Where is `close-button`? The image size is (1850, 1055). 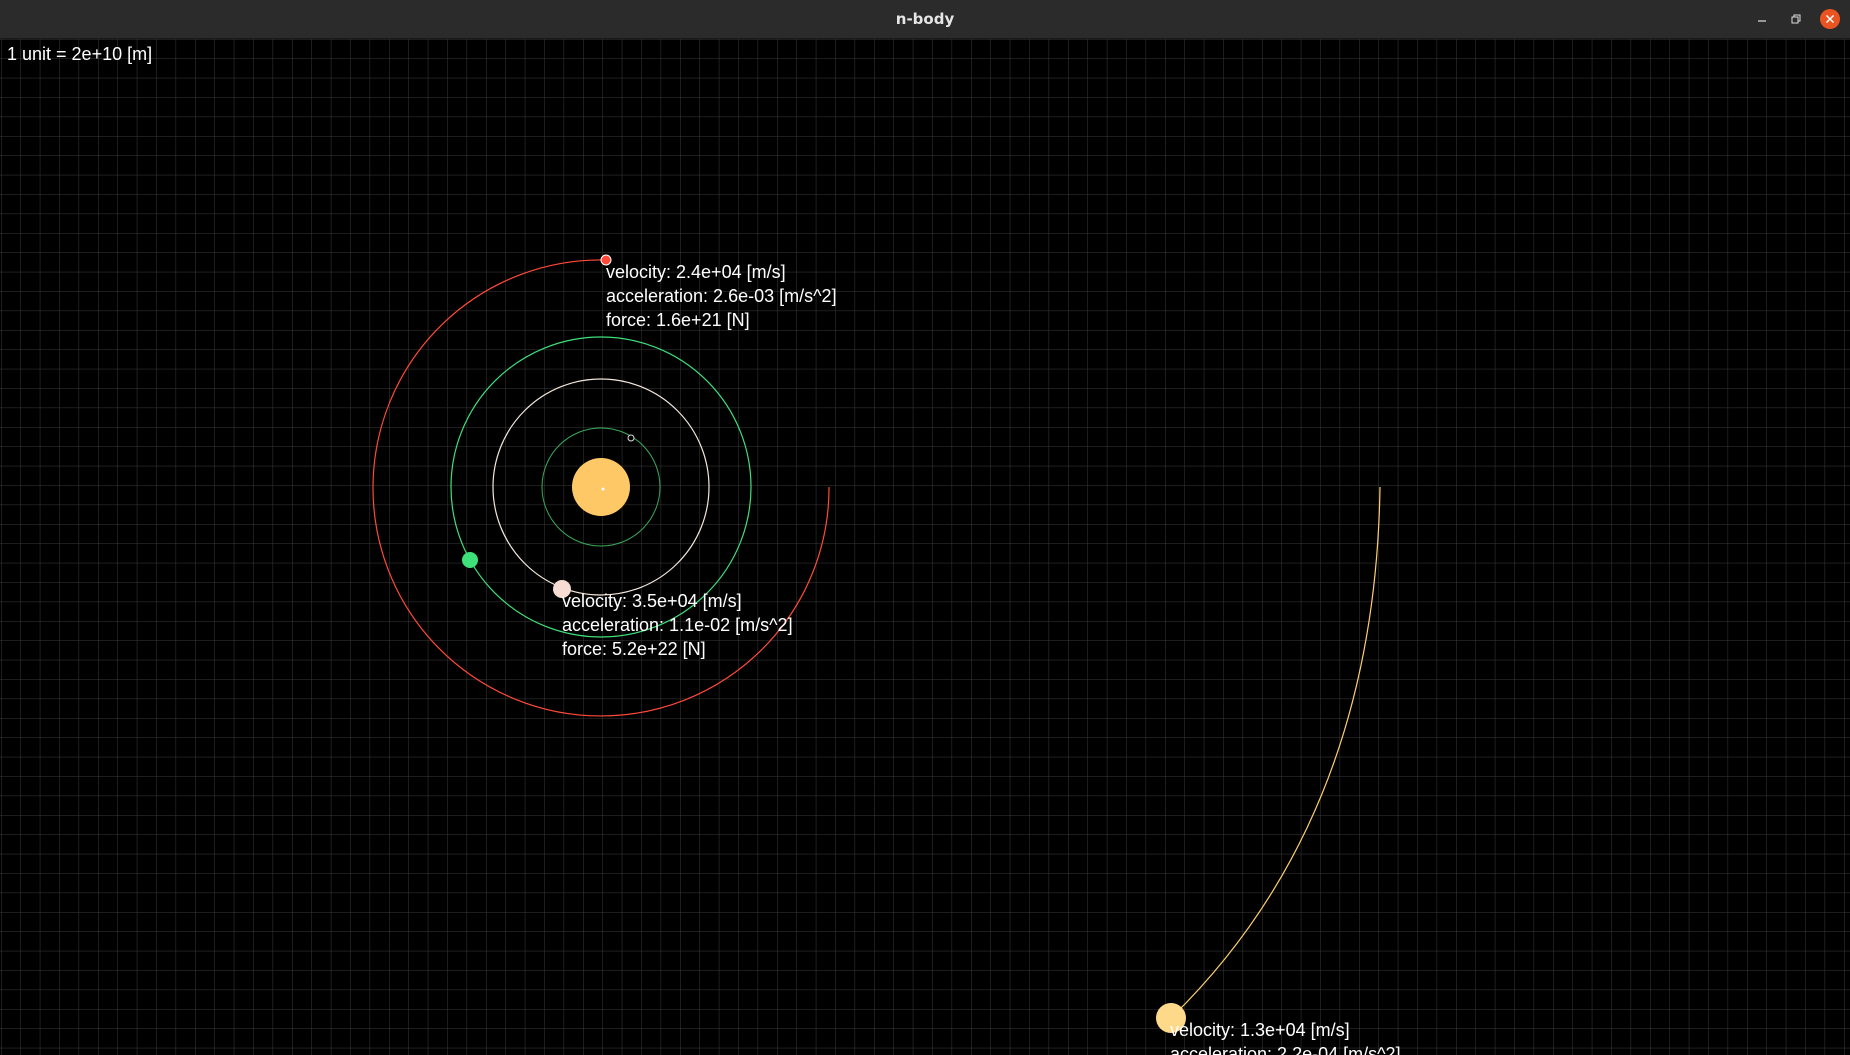 close-button is located at coordinates (1830, 19).